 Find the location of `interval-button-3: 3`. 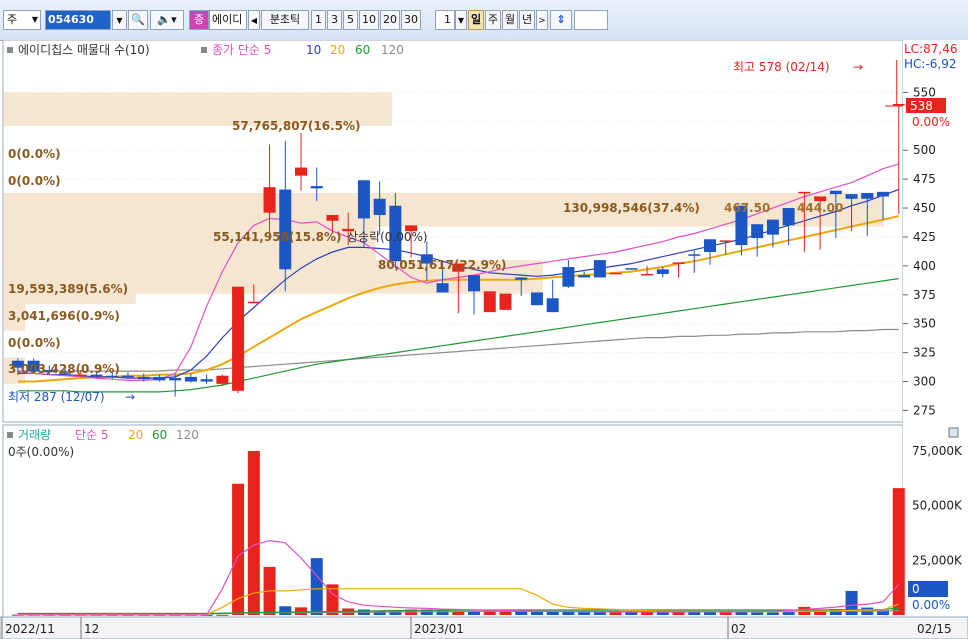

interval-button-3: 3 is located at coordinates (334, 20).